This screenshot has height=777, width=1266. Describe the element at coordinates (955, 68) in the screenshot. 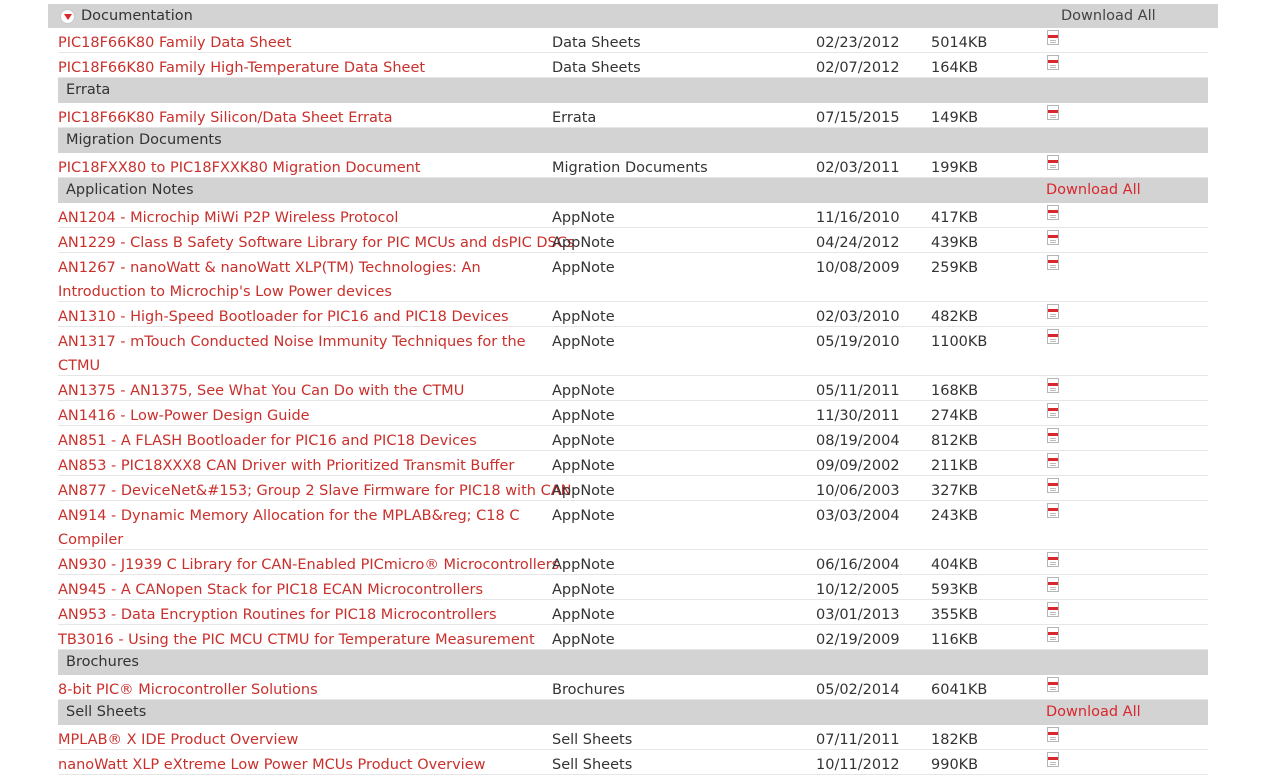

I see `document-size: 164KB` at that location.